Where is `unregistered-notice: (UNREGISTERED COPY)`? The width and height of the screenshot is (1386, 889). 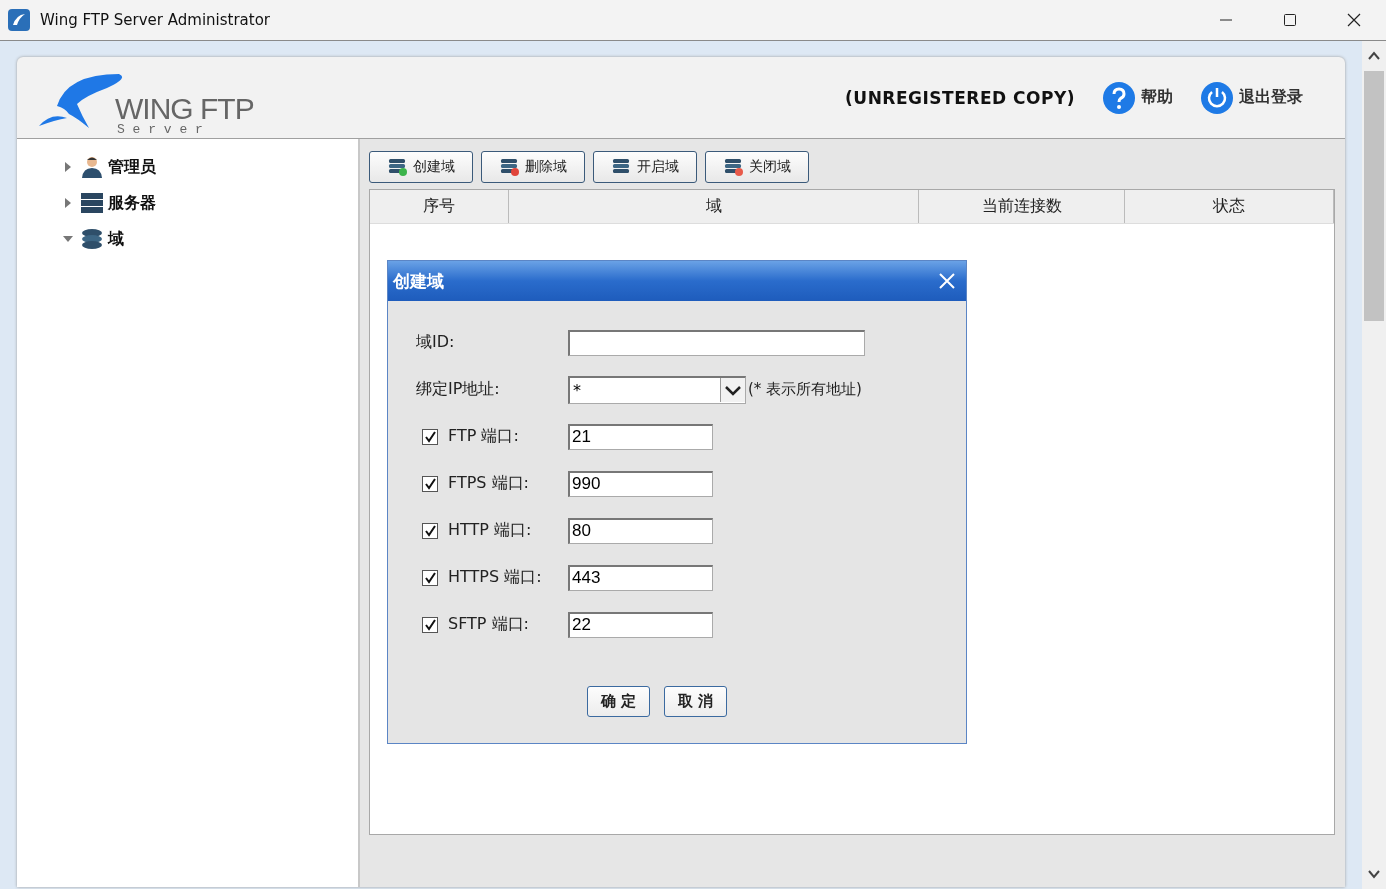
unregistered-notice: (UNREGISTERED COPY) is located at coordinates (960, 97).